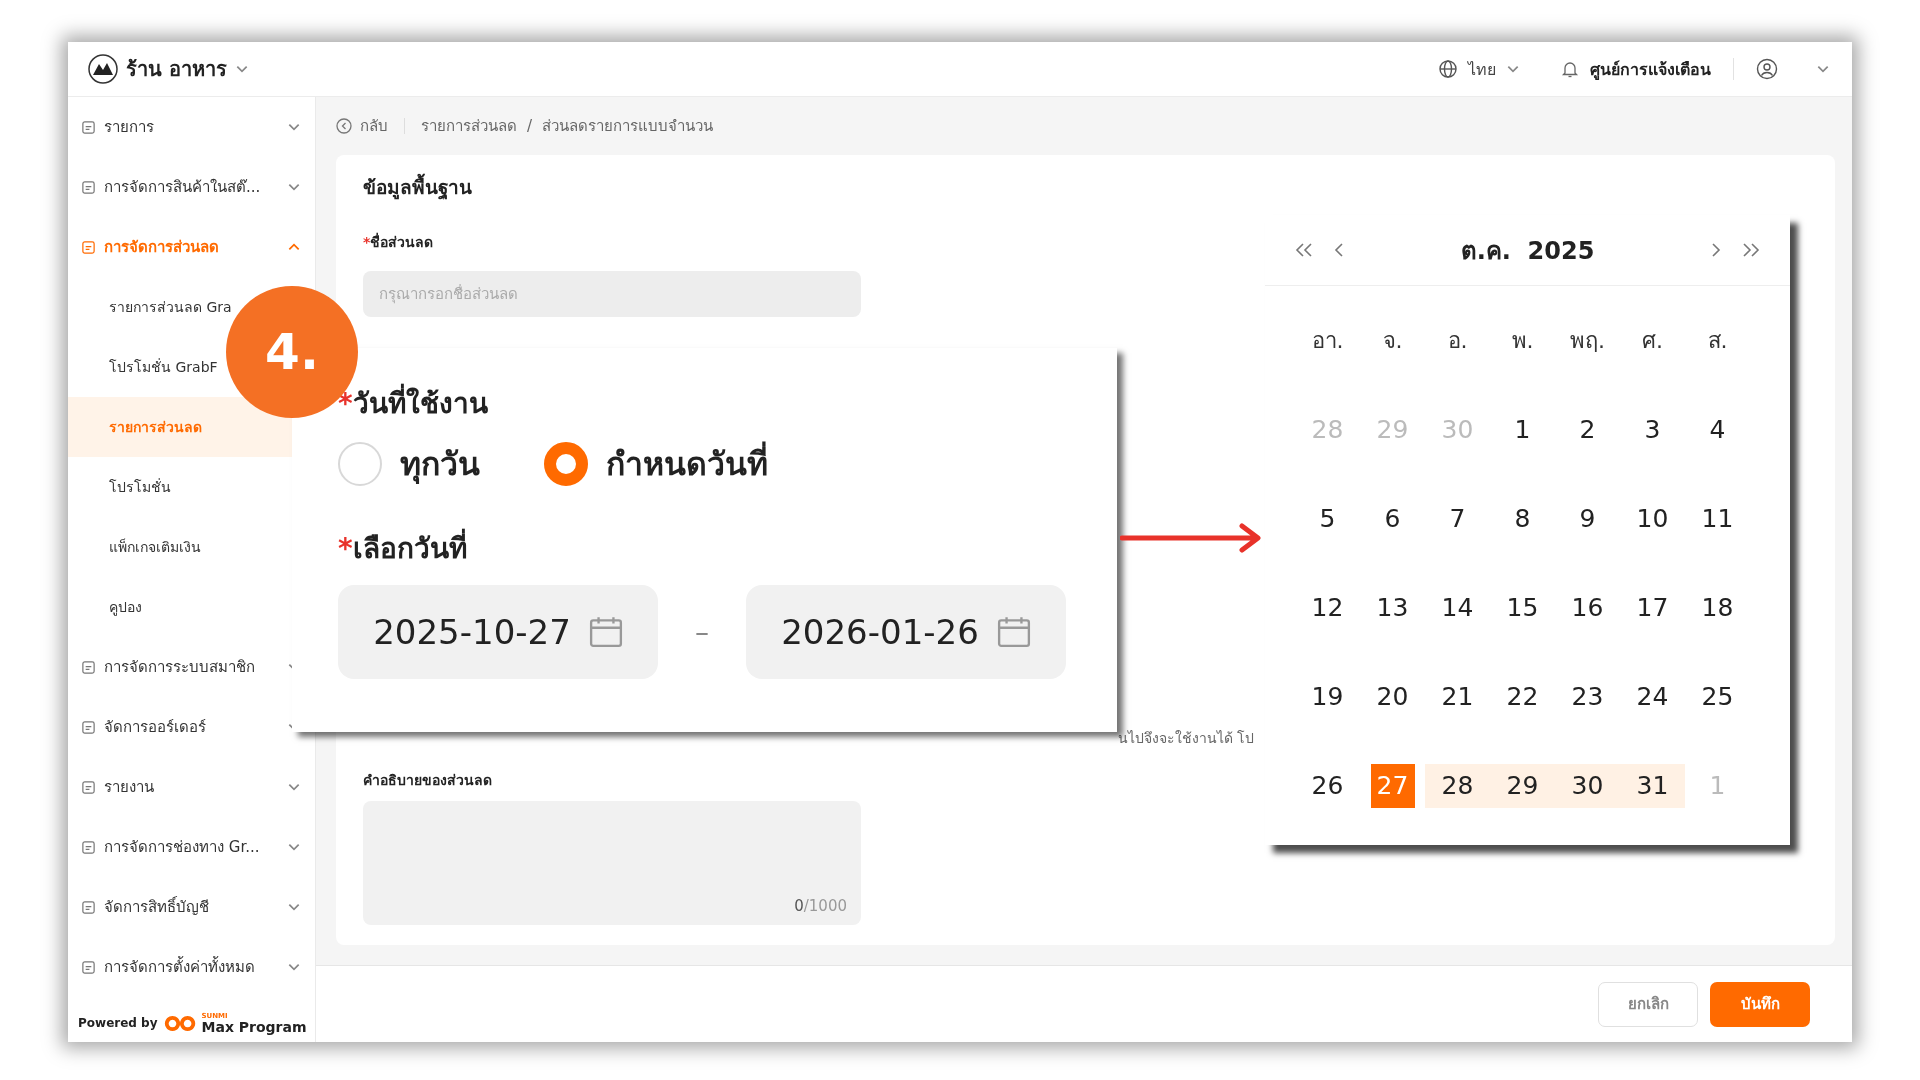 The height and width of the screenshot is (1080, 1920). What do you see at coordinates (409, 463) in the screenshot?
I see `radio-option: ทุกวัน` at bounding box center [409, 463].